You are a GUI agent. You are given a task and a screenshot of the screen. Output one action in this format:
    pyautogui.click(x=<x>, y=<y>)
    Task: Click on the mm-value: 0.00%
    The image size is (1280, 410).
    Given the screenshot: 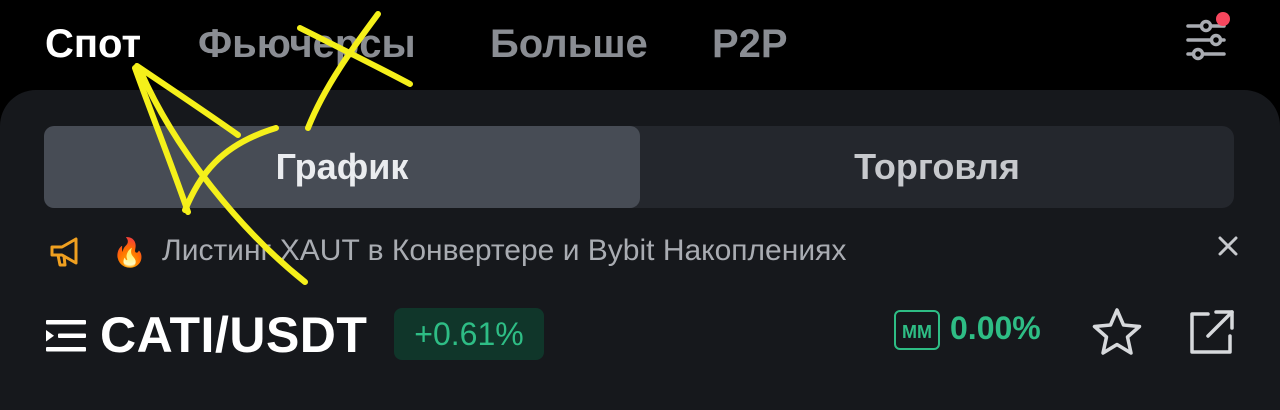 What is the action you would take?
    pyautogui.click(x=995, y=328)
    